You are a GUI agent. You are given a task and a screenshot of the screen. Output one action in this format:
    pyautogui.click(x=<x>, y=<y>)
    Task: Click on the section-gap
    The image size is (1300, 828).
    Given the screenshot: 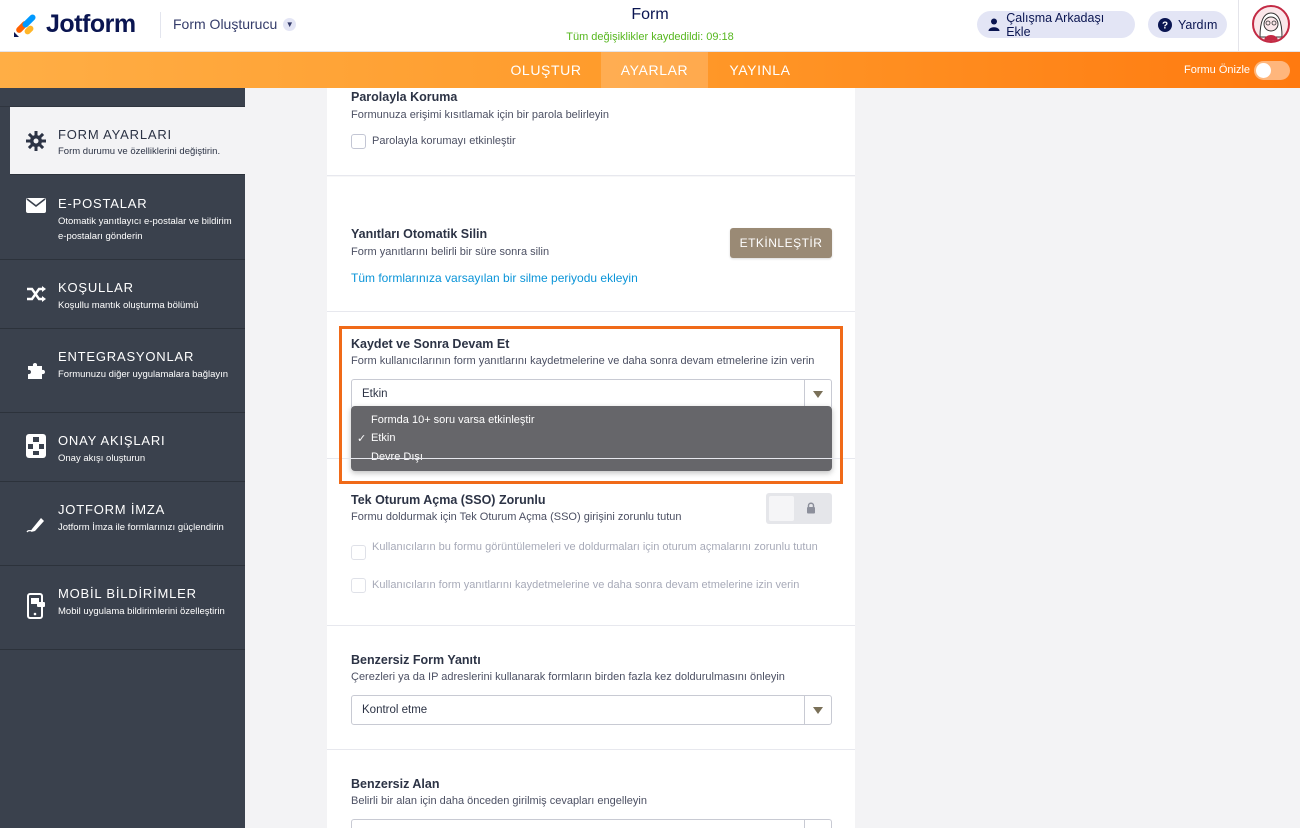 What is the action you would take?
    pyautogui.click(x=591, y=176)
    